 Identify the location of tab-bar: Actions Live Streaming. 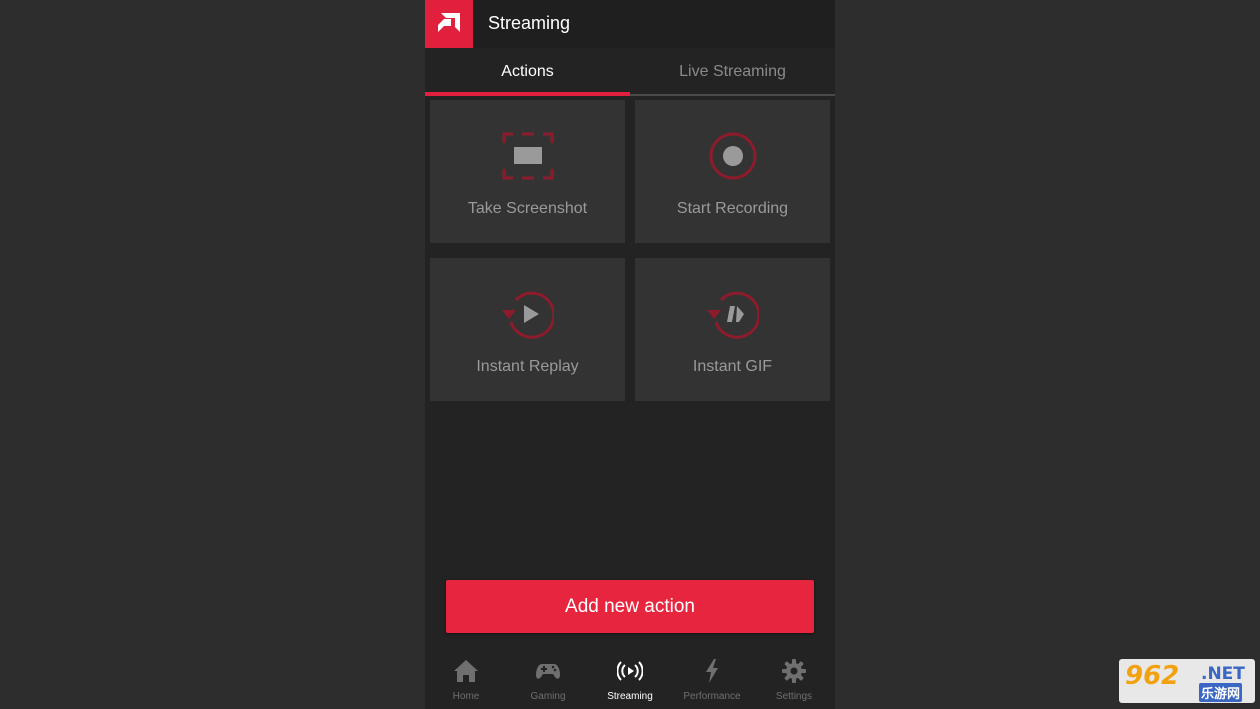
(630, 72).